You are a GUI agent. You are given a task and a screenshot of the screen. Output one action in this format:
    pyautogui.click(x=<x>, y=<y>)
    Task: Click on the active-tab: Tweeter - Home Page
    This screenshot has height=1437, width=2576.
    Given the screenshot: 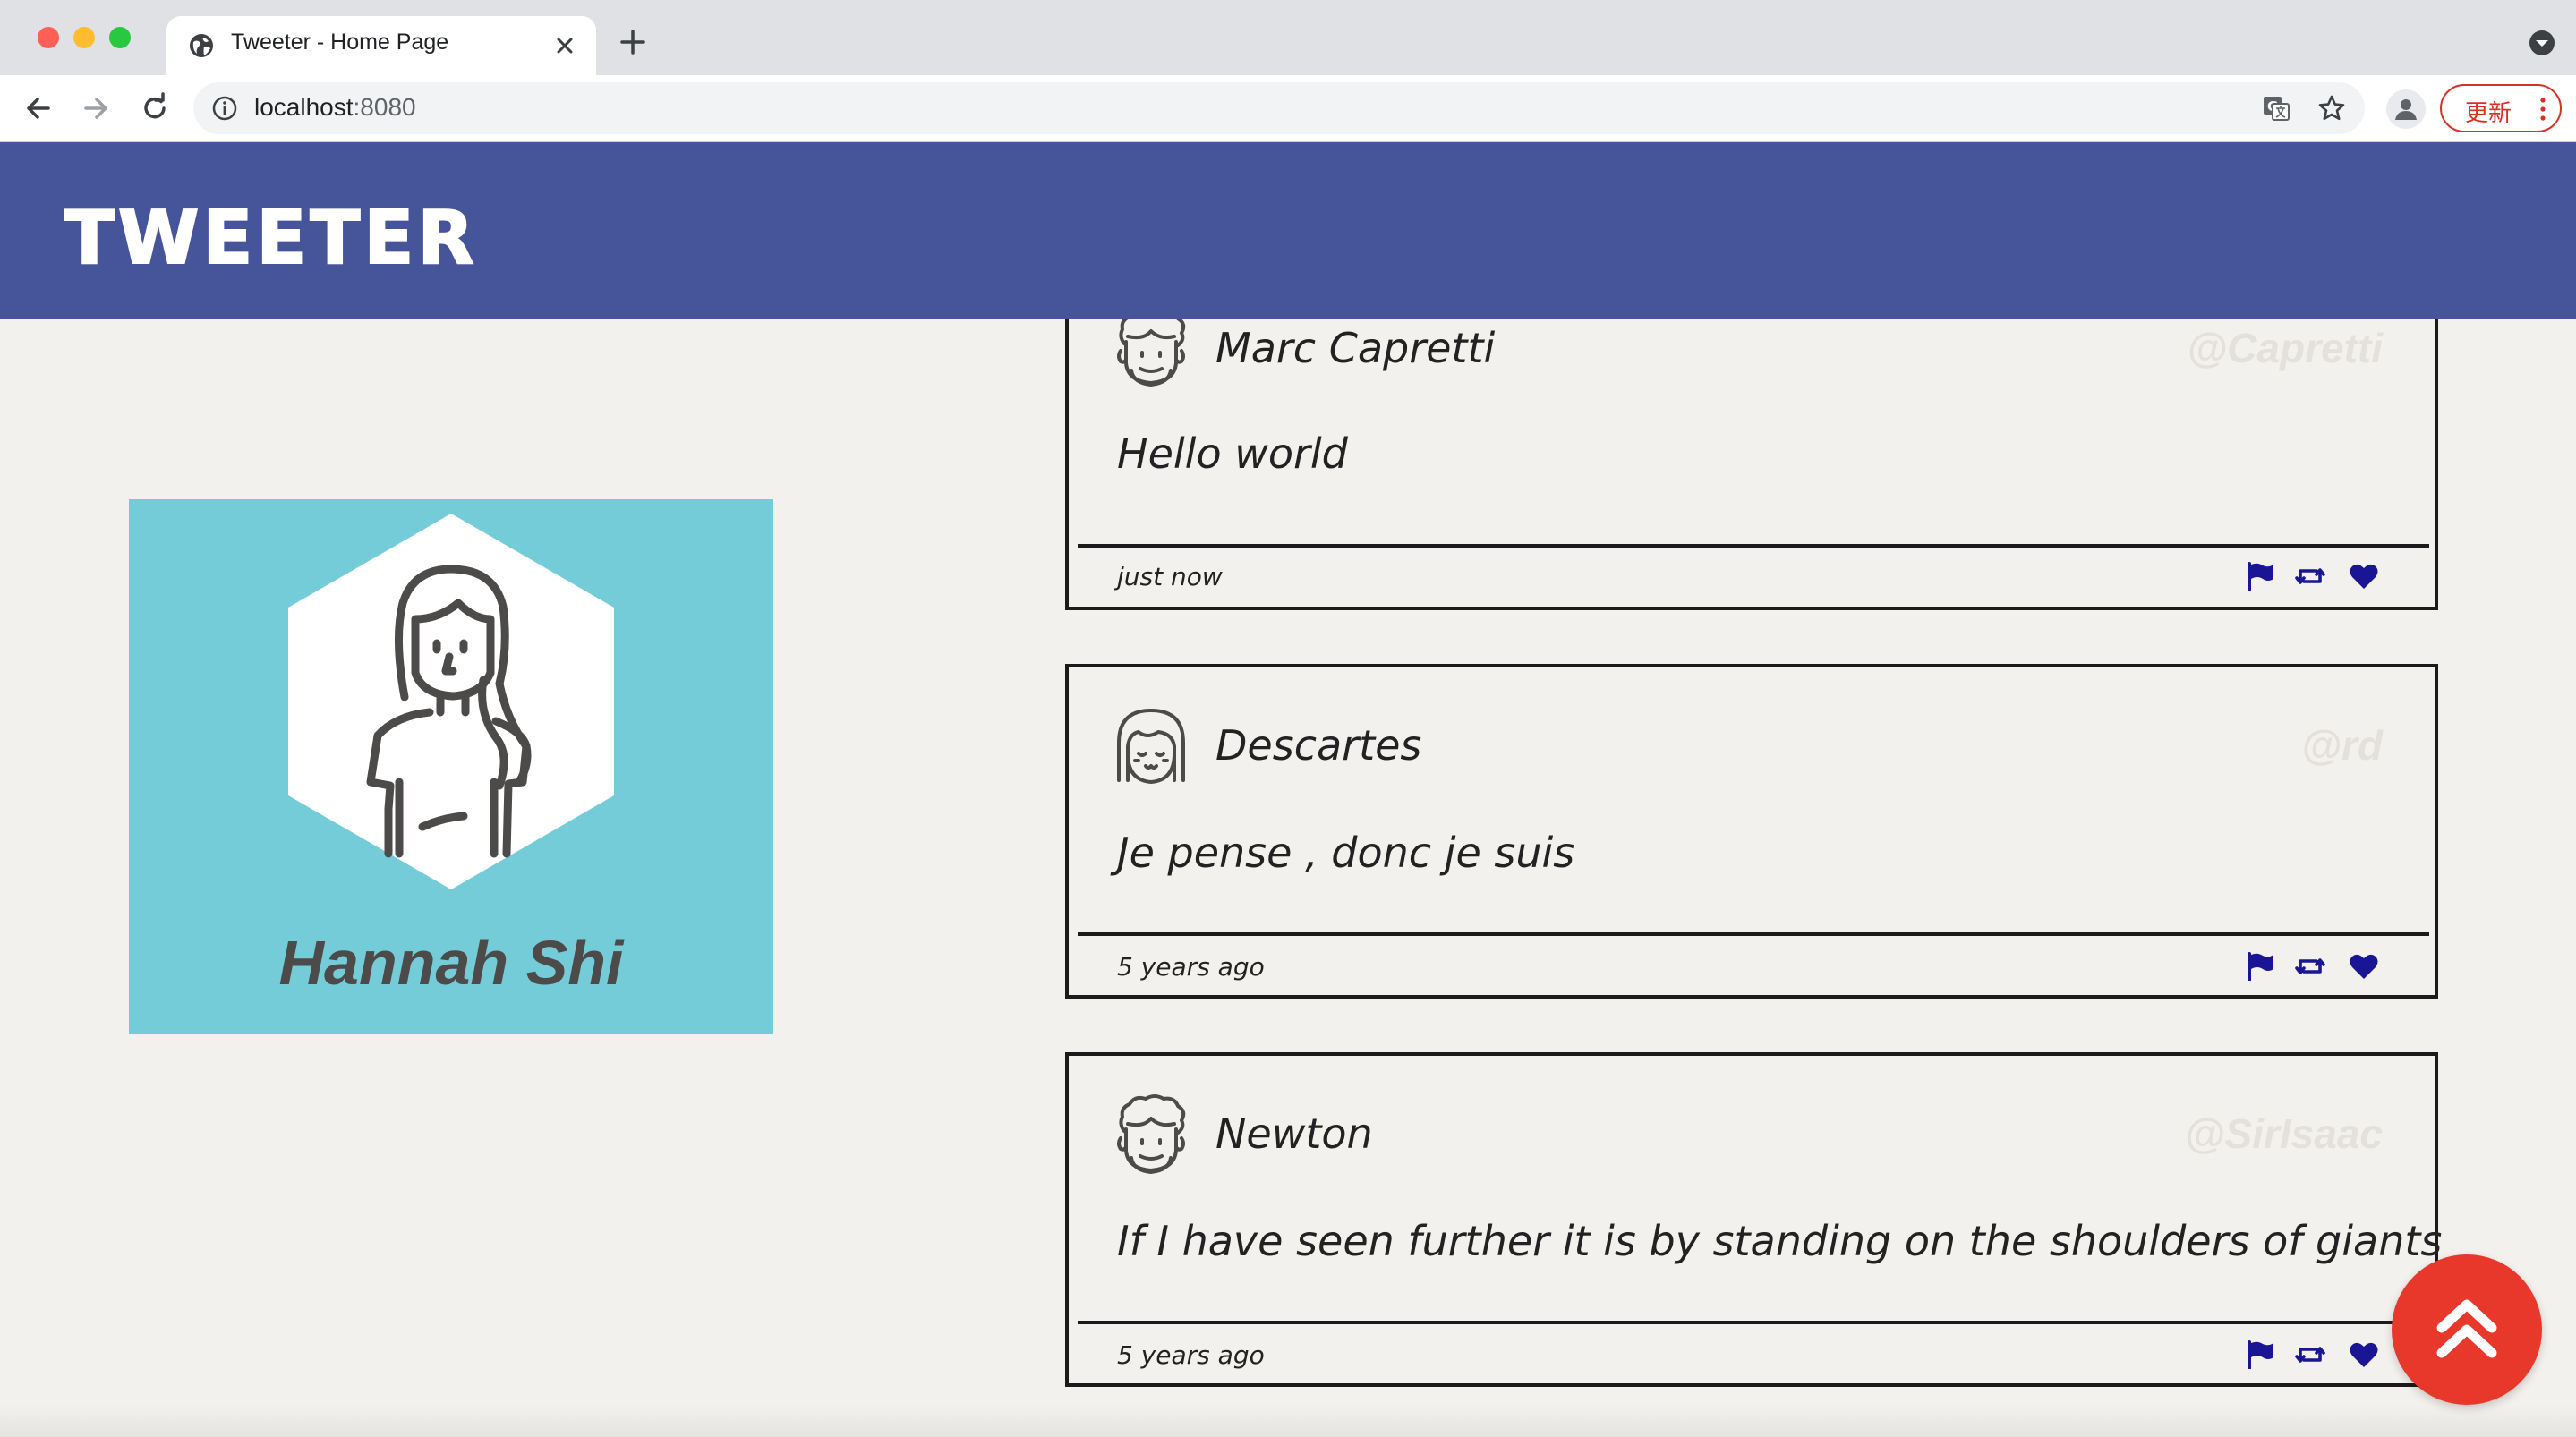 What is the action you would take?
    pyautogui.click(x=381, y=45)
    